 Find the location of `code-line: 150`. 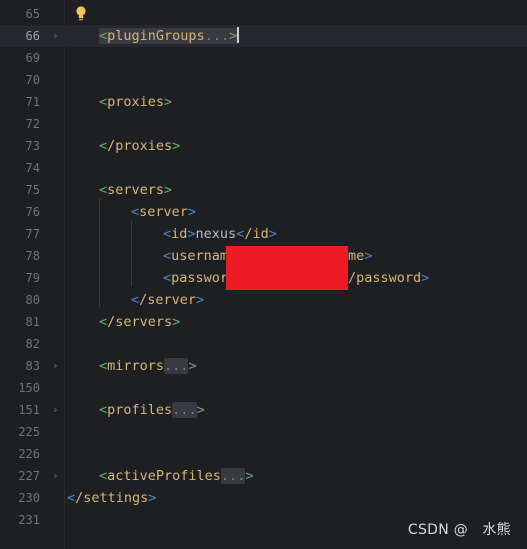

code-line: 150 is located at coordinates (263, 388).